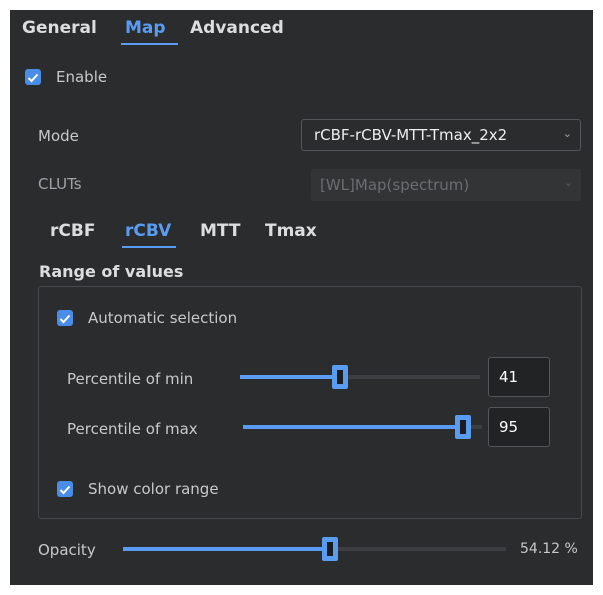 The width and height of the screenshot is (603, 595). Describe the element at coordinates (59, 28) in the screenshot. I see `tab-general: General` at that location.